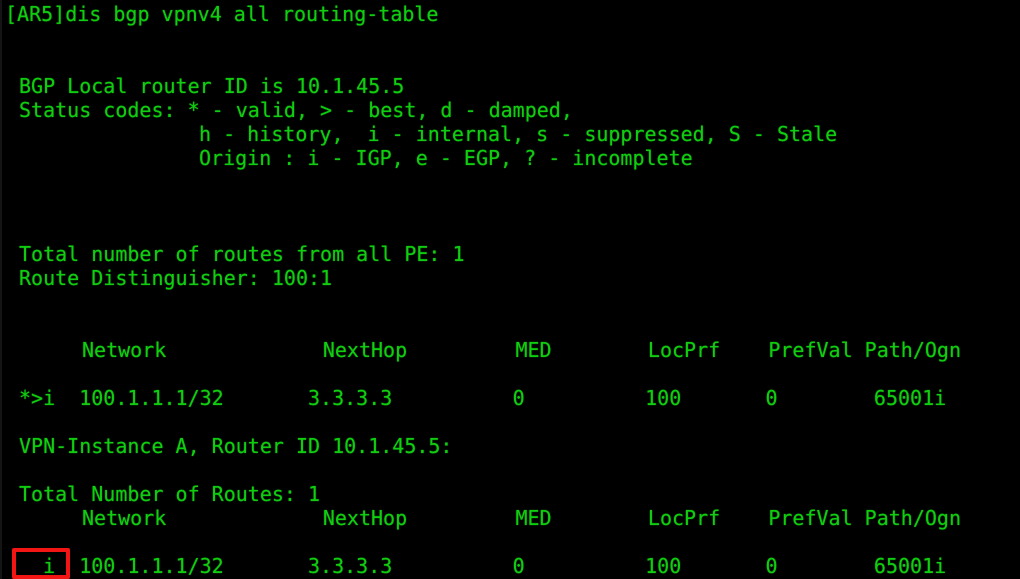 The width and height of the screenshot is (1020, 579). What do you see at coordinates (222, 14) in the screenshot?
I see `terminal-line-command: [AR5]dis bgp vpnv4 all routing-table` at bounding box center [222, 14].